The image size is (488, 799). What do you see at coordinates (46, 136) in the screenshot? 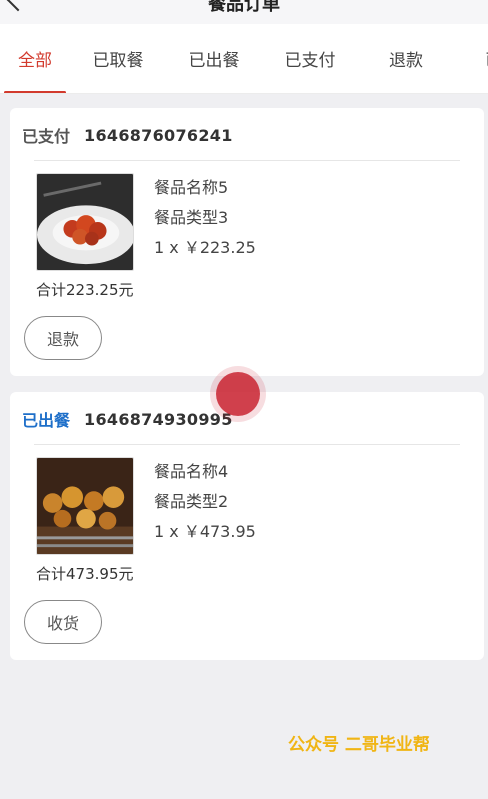
I see `order-status: 已支付` at bounding box center [46, 136].